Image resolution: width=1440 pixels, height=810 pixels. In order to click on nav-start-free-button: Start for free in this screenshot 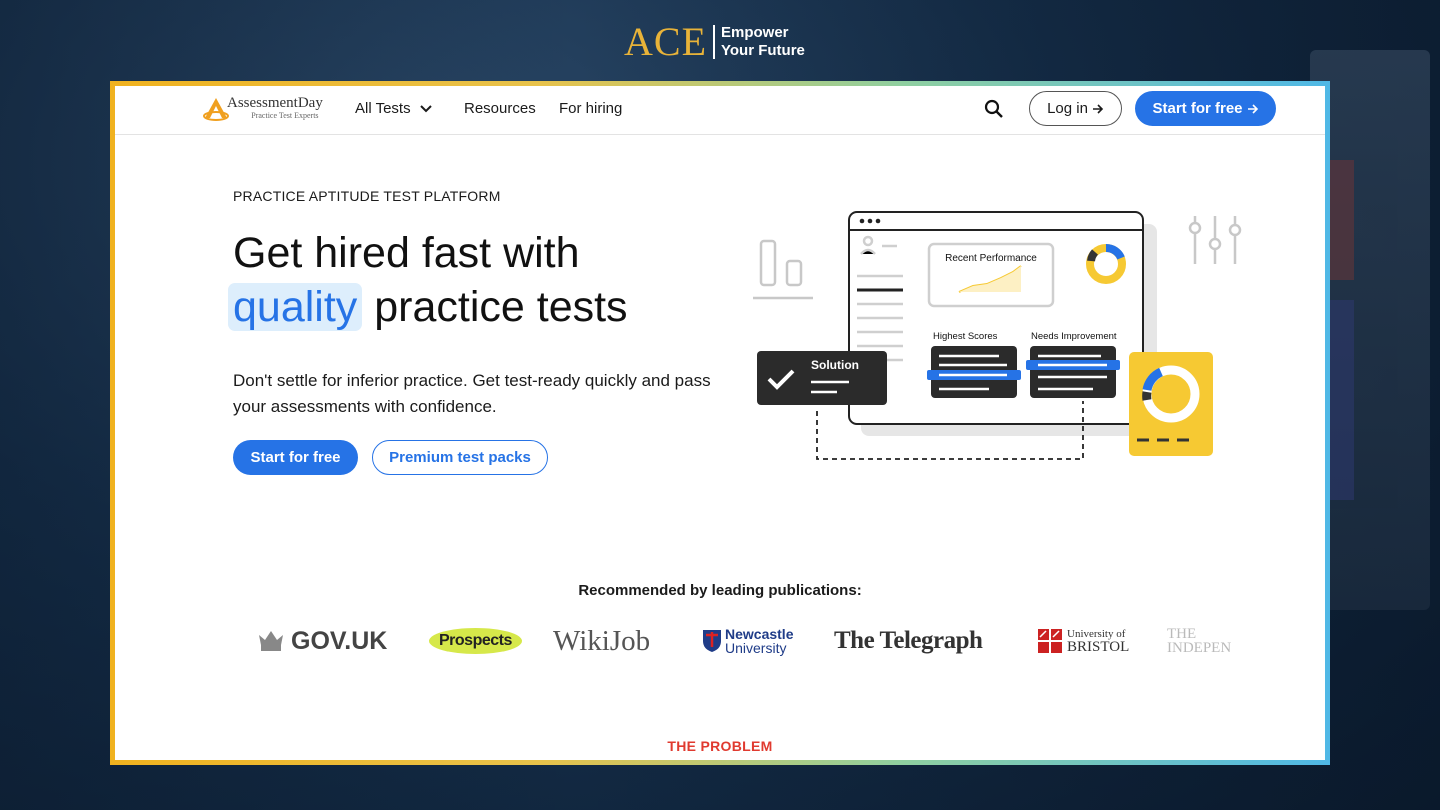, I will do `click(1205, 108)`.